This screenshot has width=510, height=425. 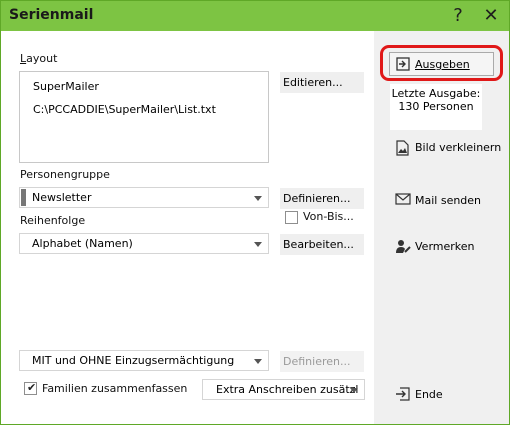 I want to click on layout-label: Layout, so click(x=39, y=58).